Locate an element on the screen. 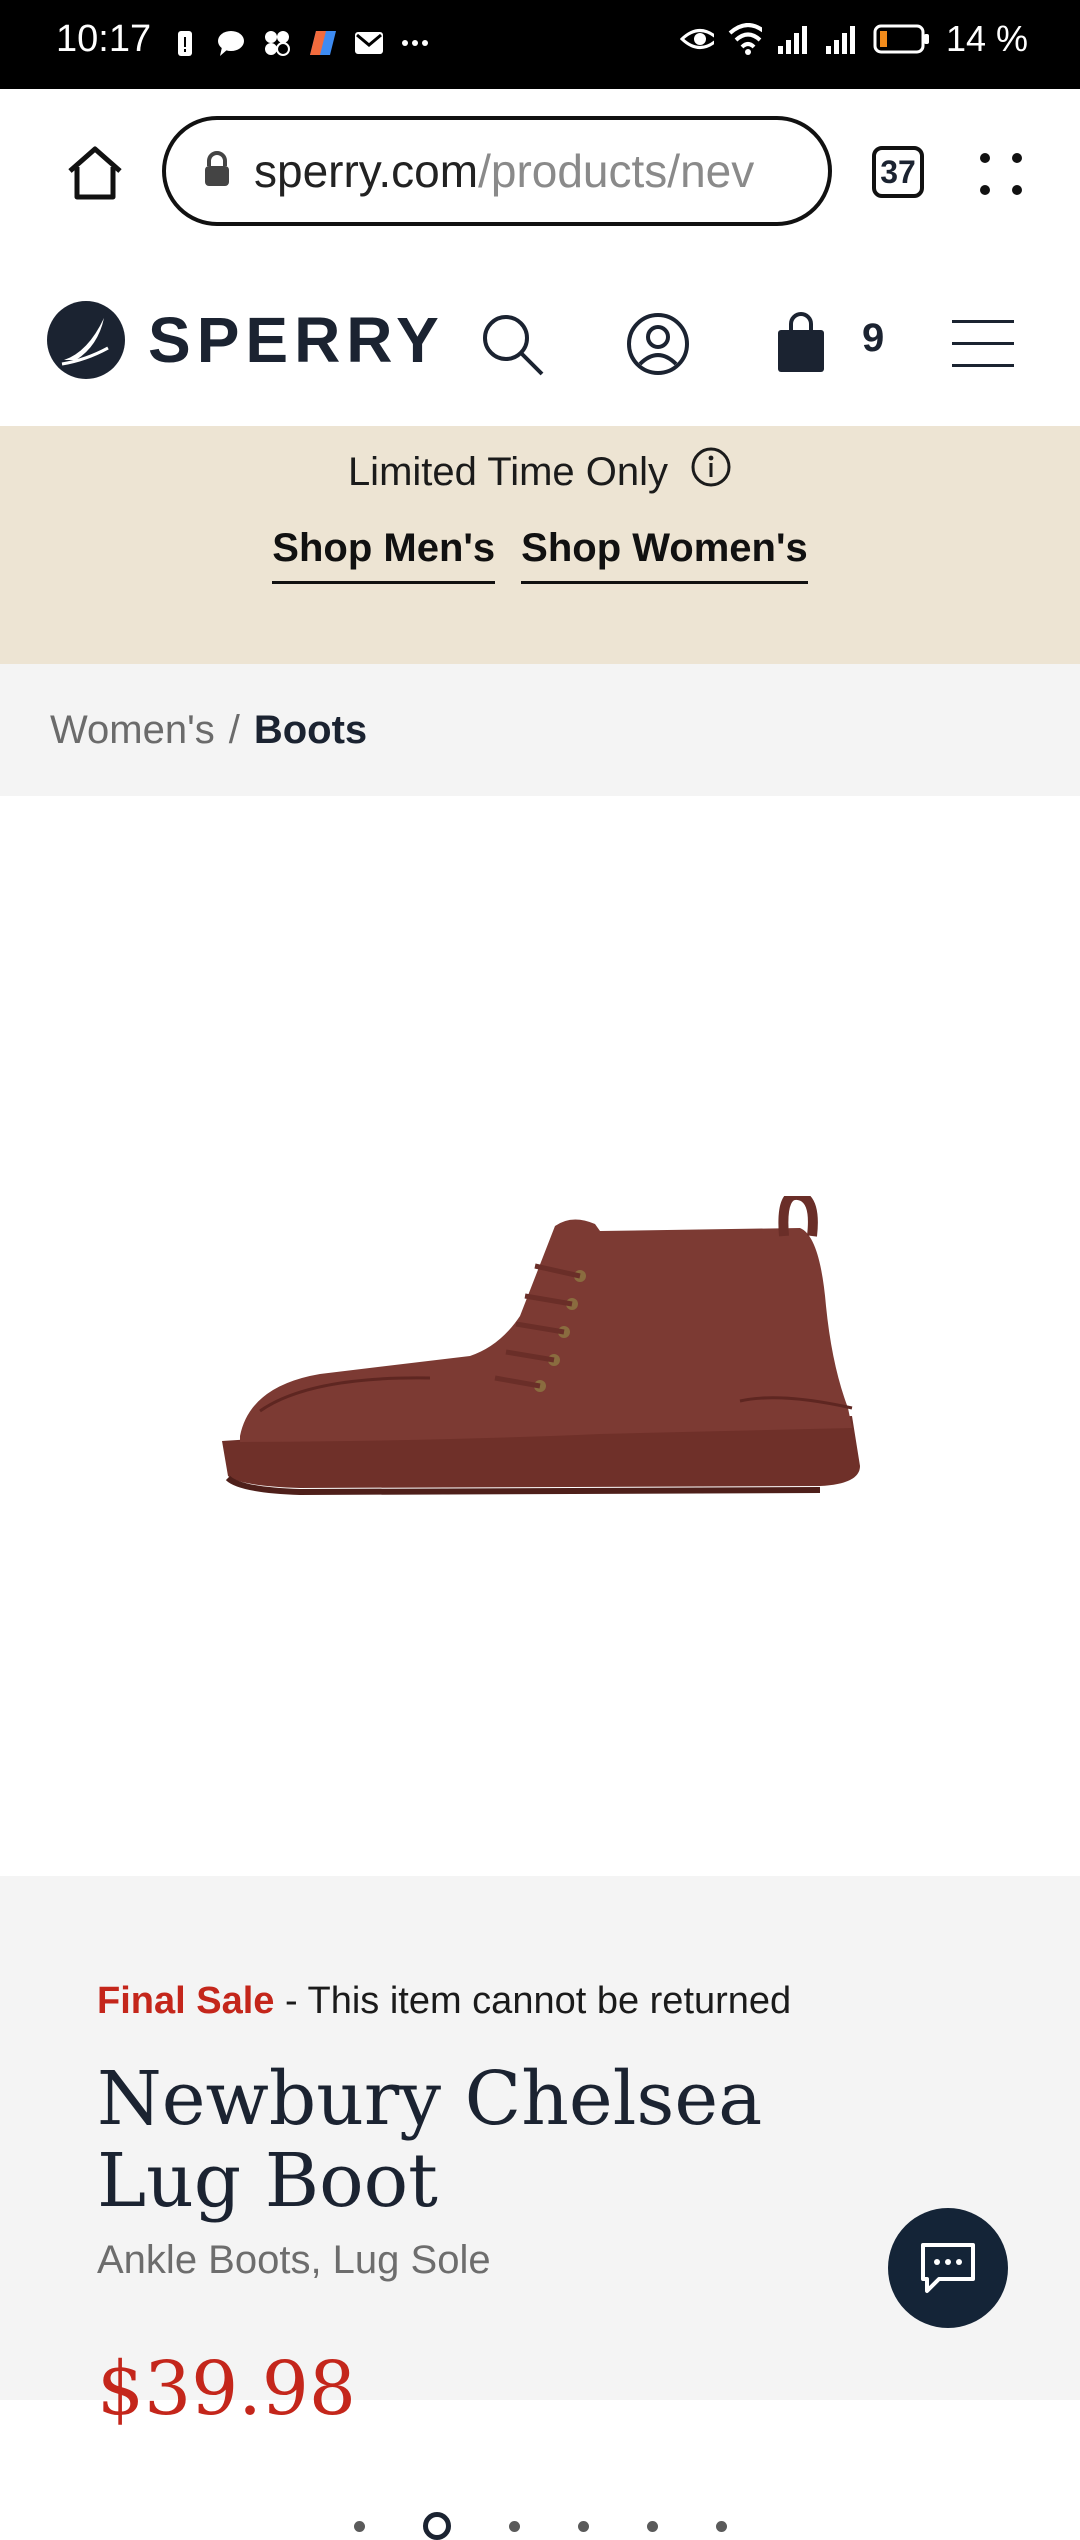 The height and width of the screenshot is (2540, 1080). browser-menu-icon is located at coordinates (1001, 176).